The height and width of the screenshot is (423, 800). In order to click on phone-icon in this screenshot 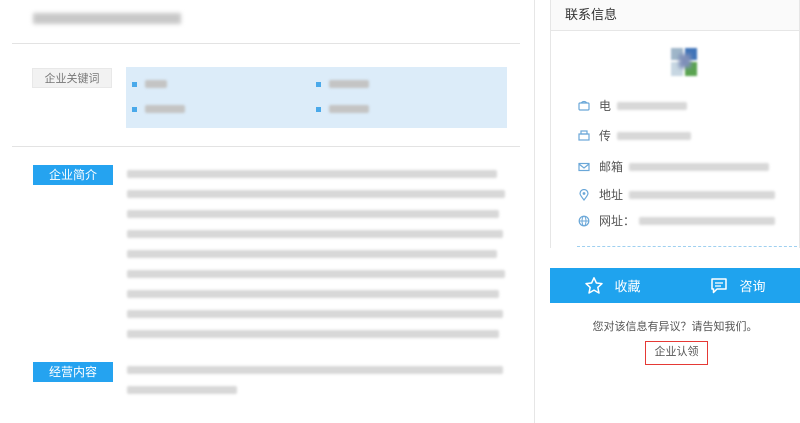, I will do `click(584, 106)`.